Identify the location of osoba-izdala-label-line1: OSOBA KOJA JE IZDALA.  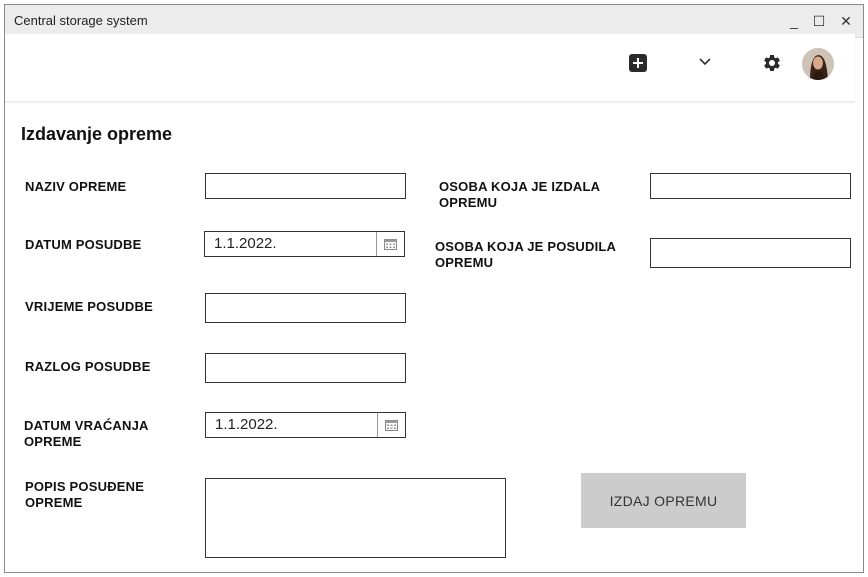
(520, 186).